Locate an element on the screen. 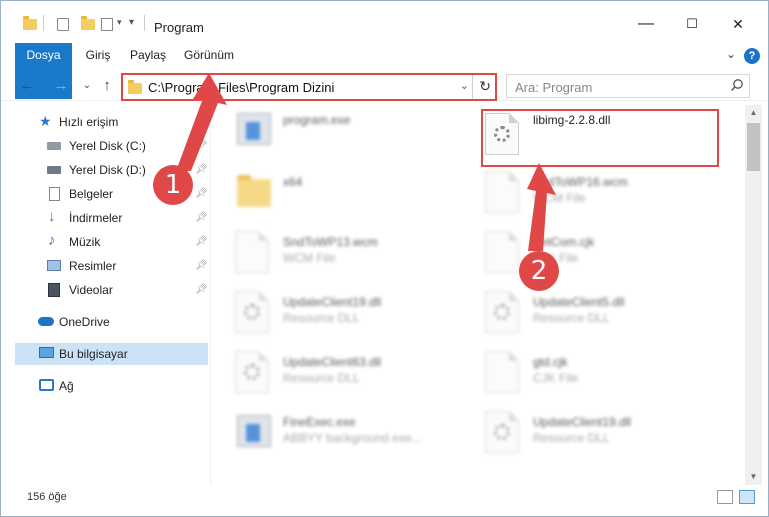 This screenshot has width=769, height=517. file-name: SndToWP16.wcm is located at coordinates (580, 182).